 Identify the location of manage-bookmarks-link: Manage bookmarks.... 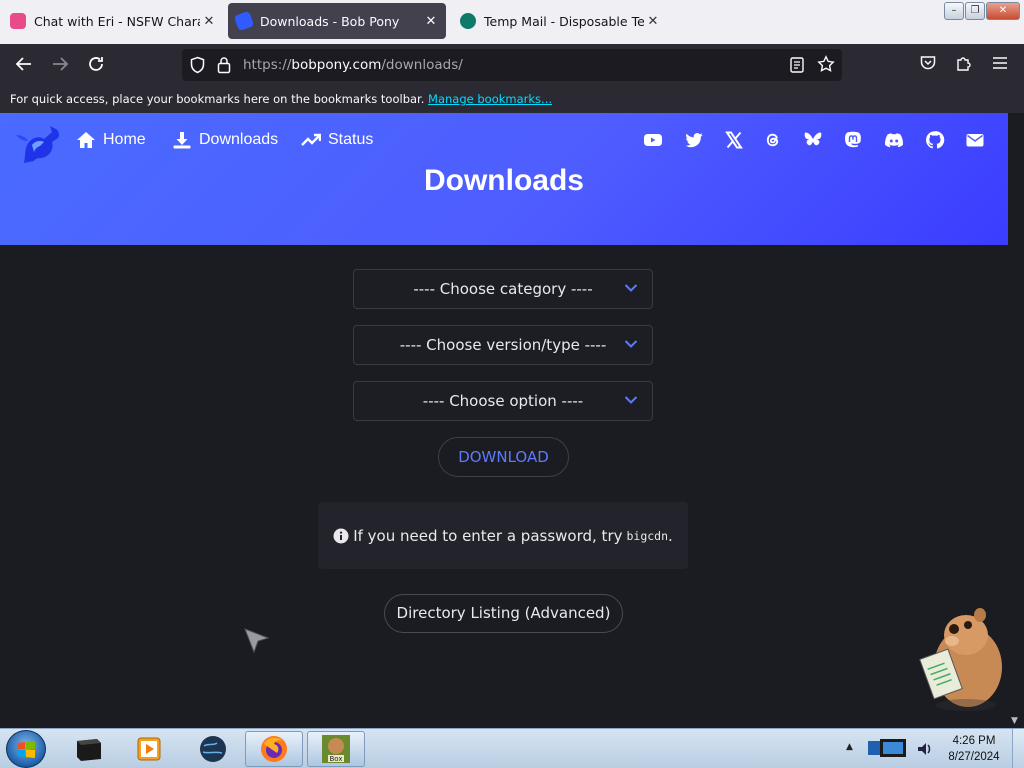
(490, 99).